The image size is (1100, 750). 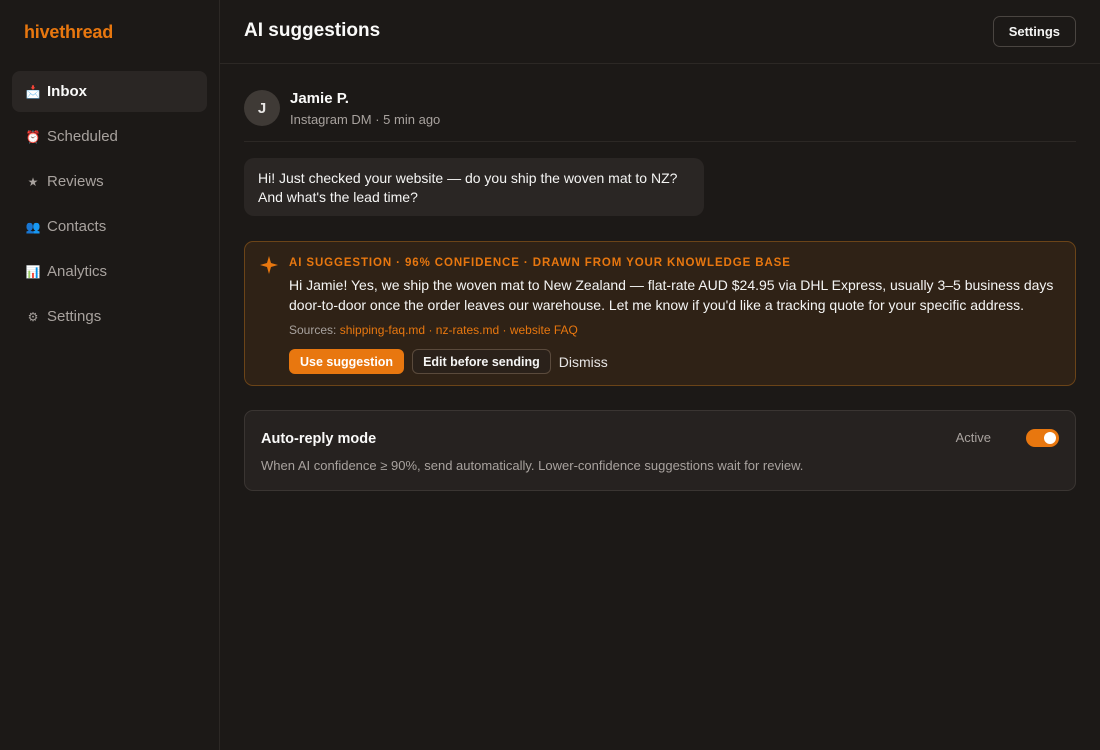 I want to click on sender-meta: Instagram DM · 5 min ago, so click(x=365, y=119).